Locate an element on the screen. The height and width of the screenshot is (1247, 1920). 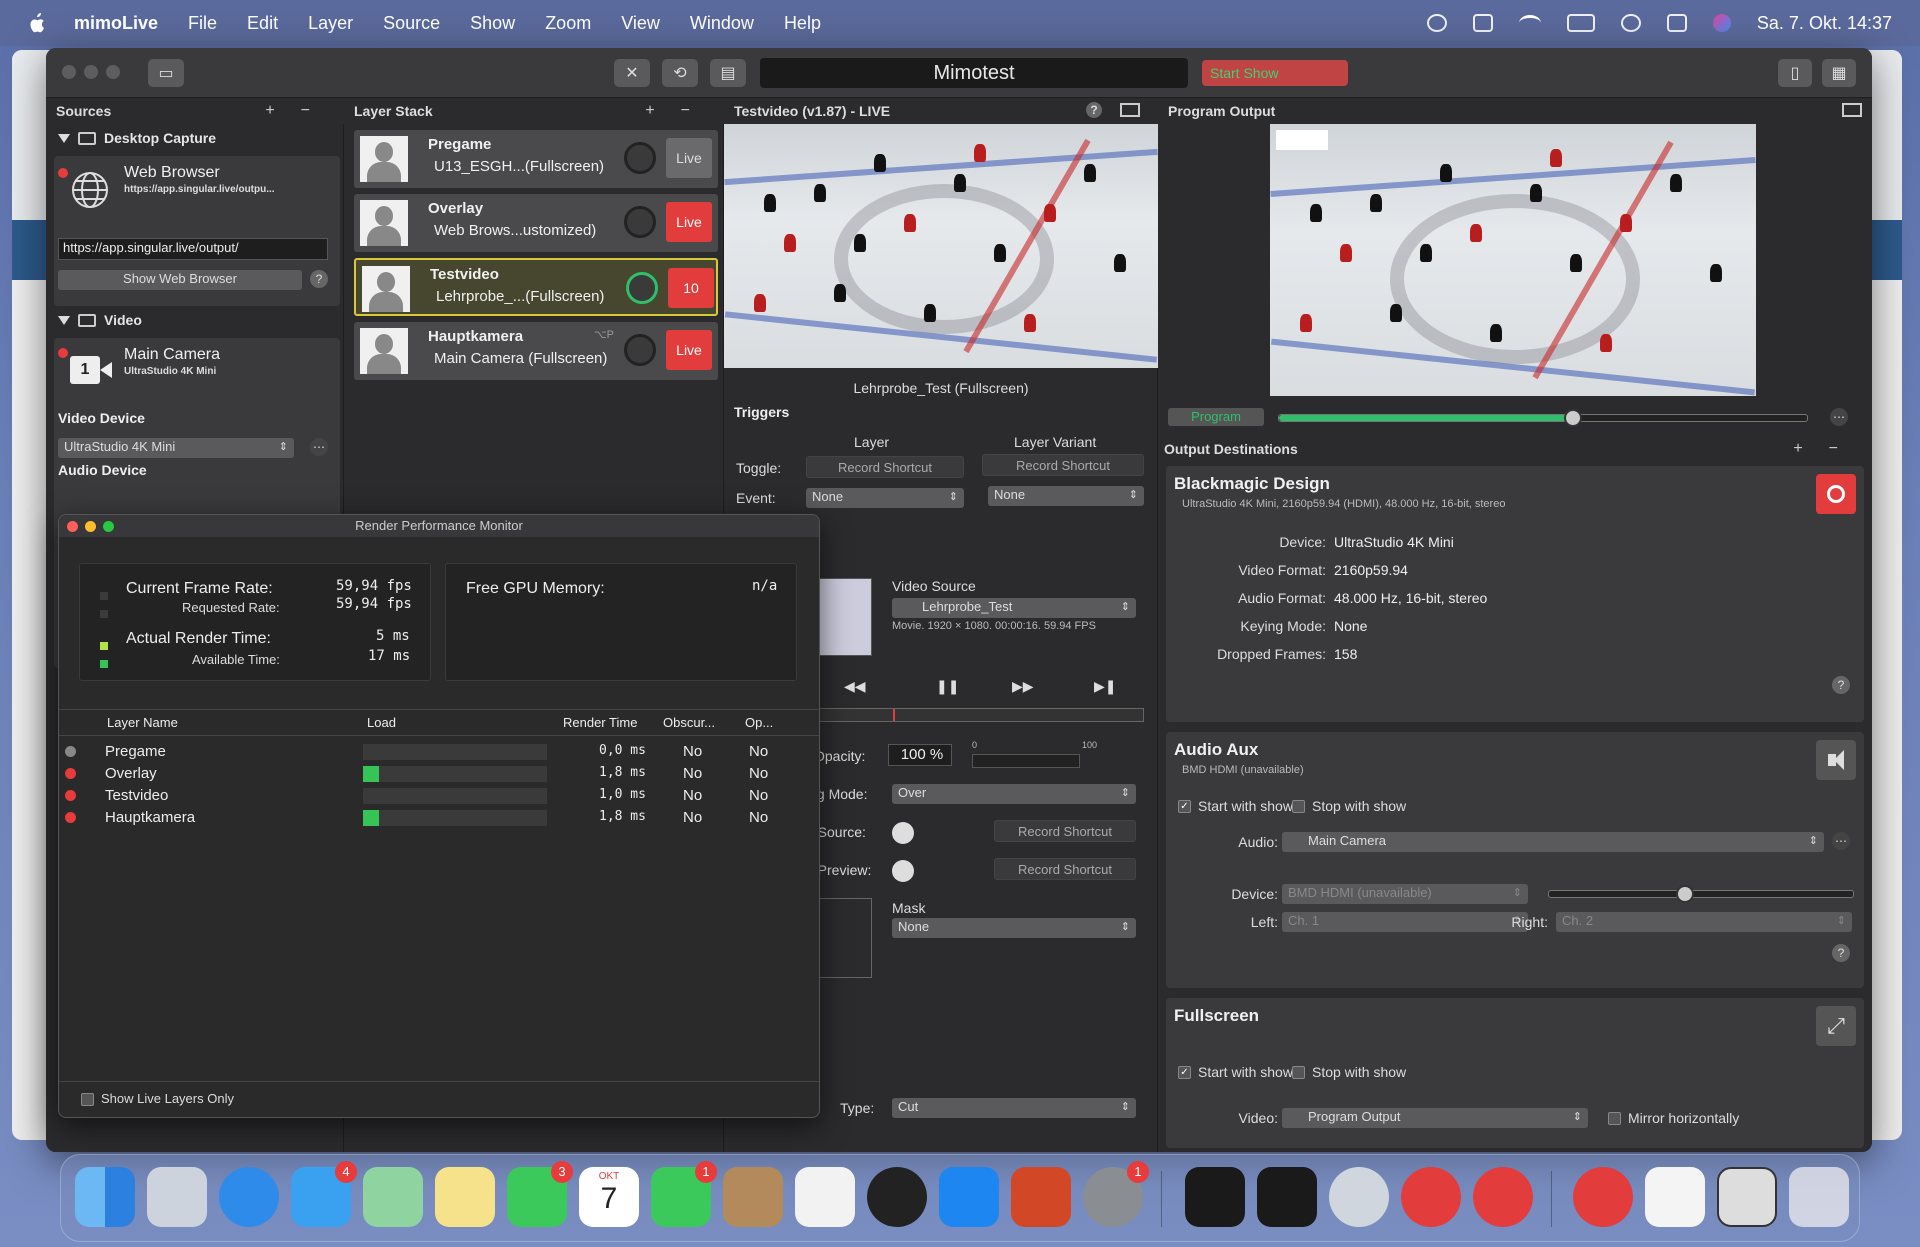
siri-icon is located at coordinates (1721, 23).